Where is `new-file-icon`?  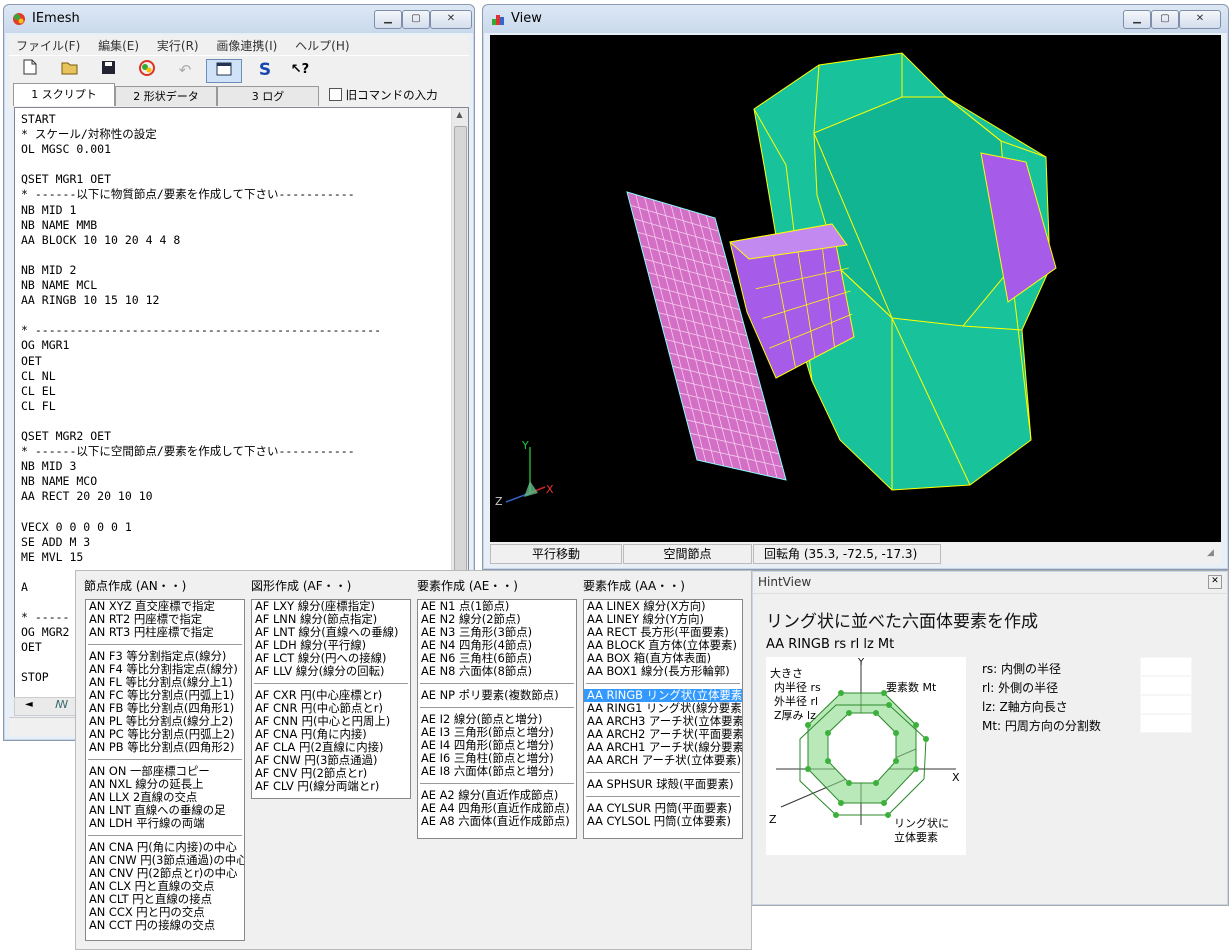
new-file-icon is located at coordinates (30, 70).